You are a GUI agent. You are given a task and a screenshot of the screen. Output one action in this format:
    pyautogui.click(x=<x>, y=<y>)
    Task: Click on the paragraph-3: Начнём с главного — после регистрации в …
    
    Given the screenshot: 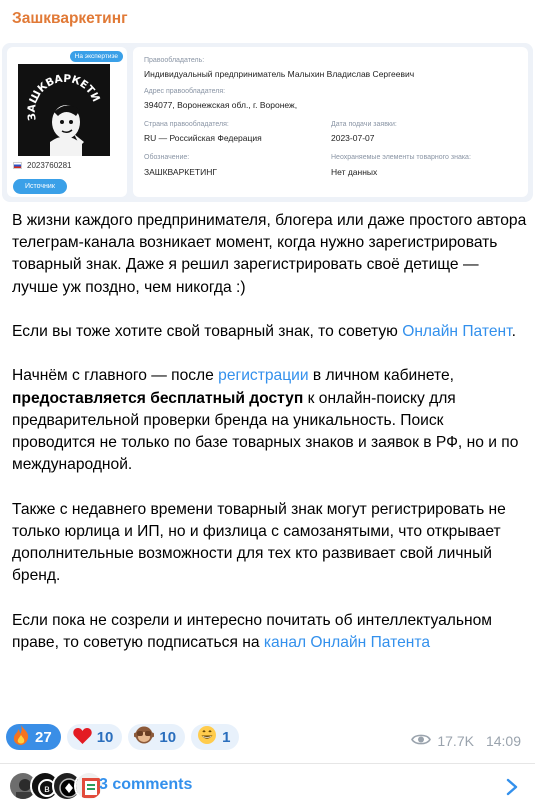 What is the action you would take?
    pyautogui.click(x=265, y=420)
    